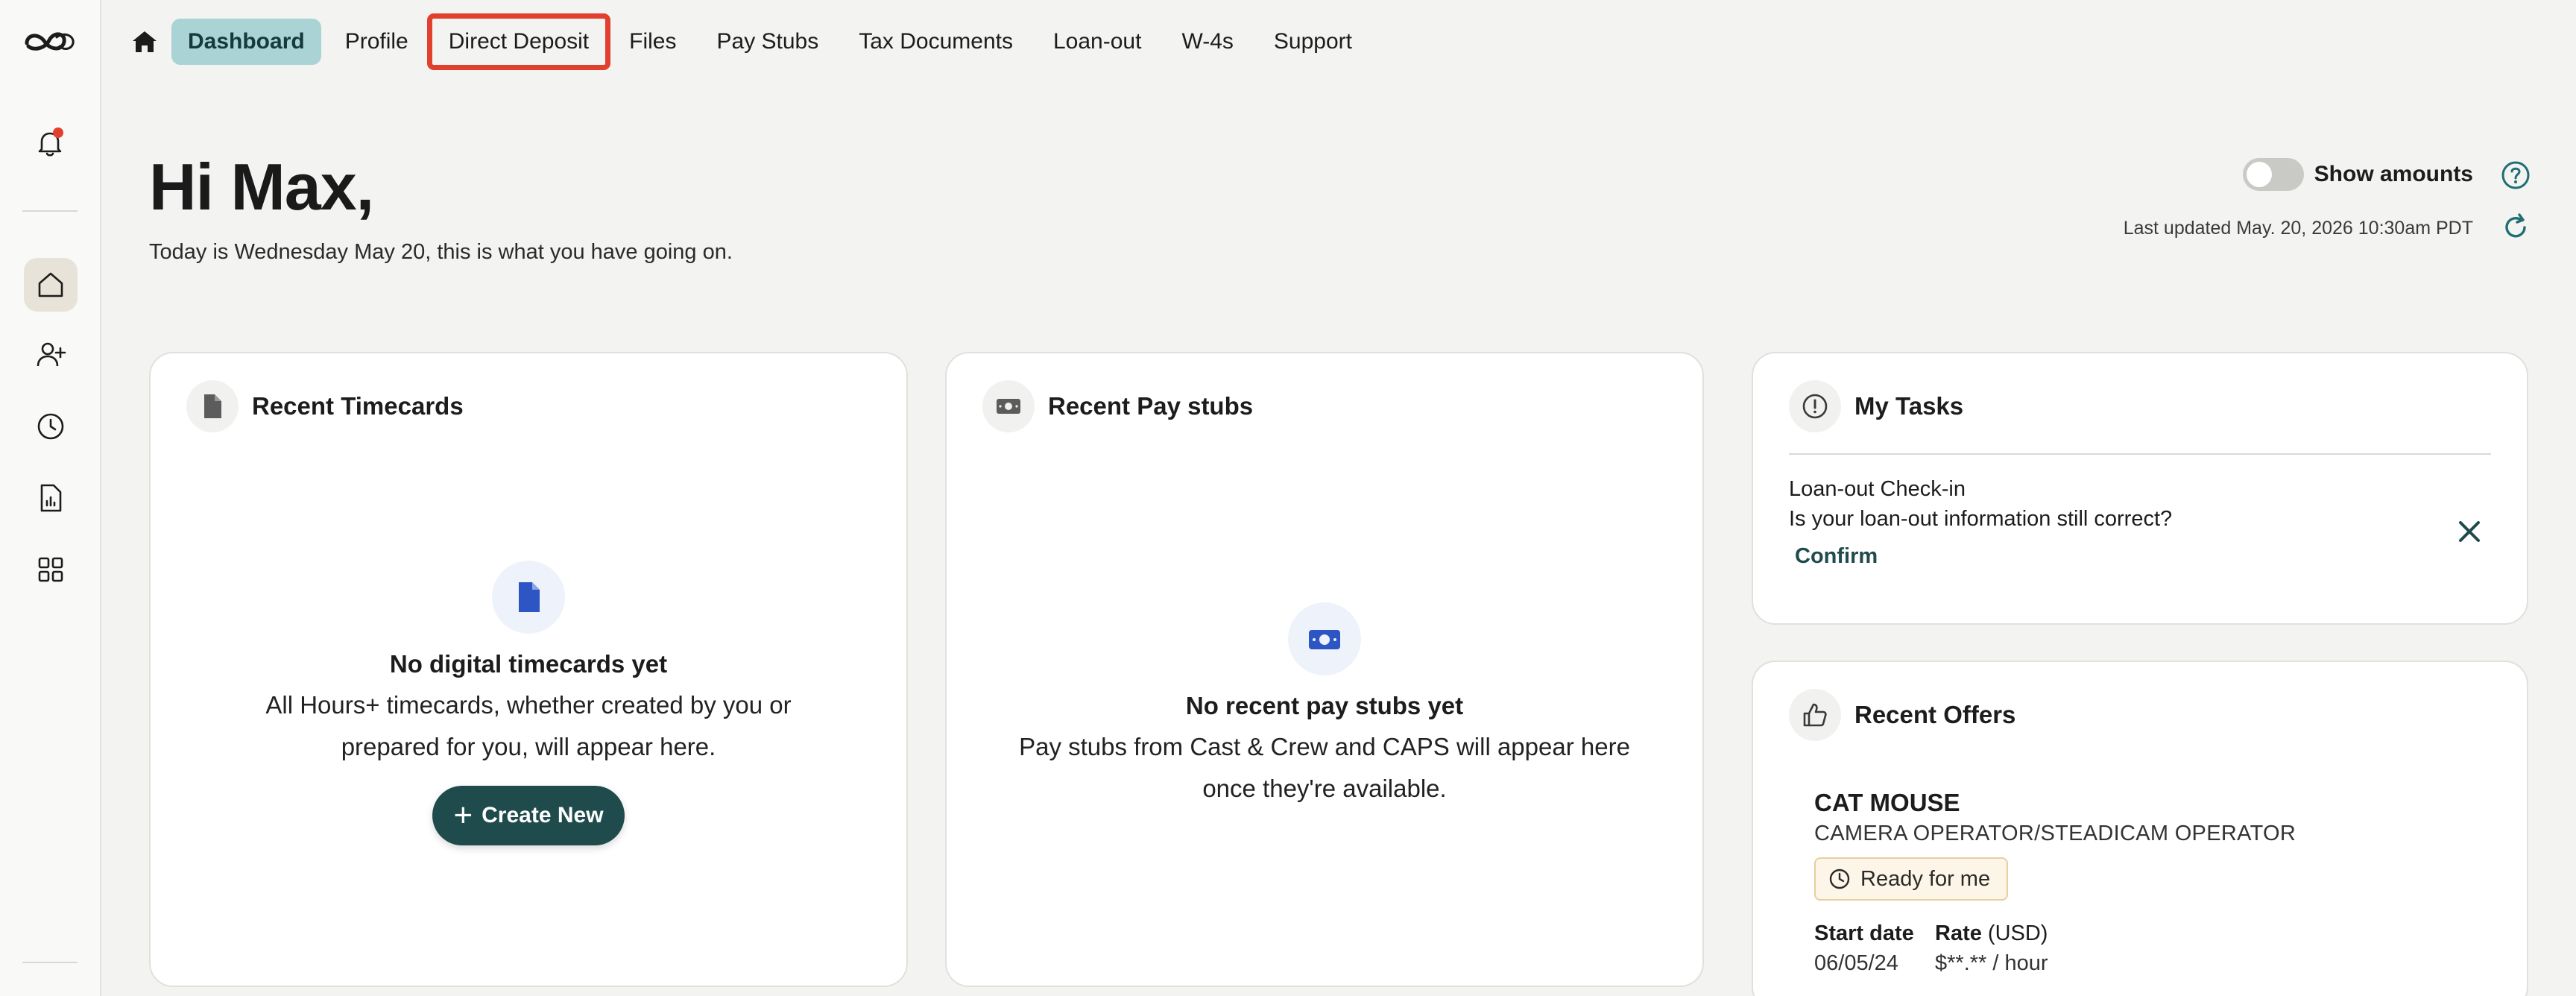 This screenshot has height=996, width=2576. What do you see at coordinates (1097, 42) in the screenshot?
I see `tab-loan-out: Loan-out` at bounding box center [1097, 42].